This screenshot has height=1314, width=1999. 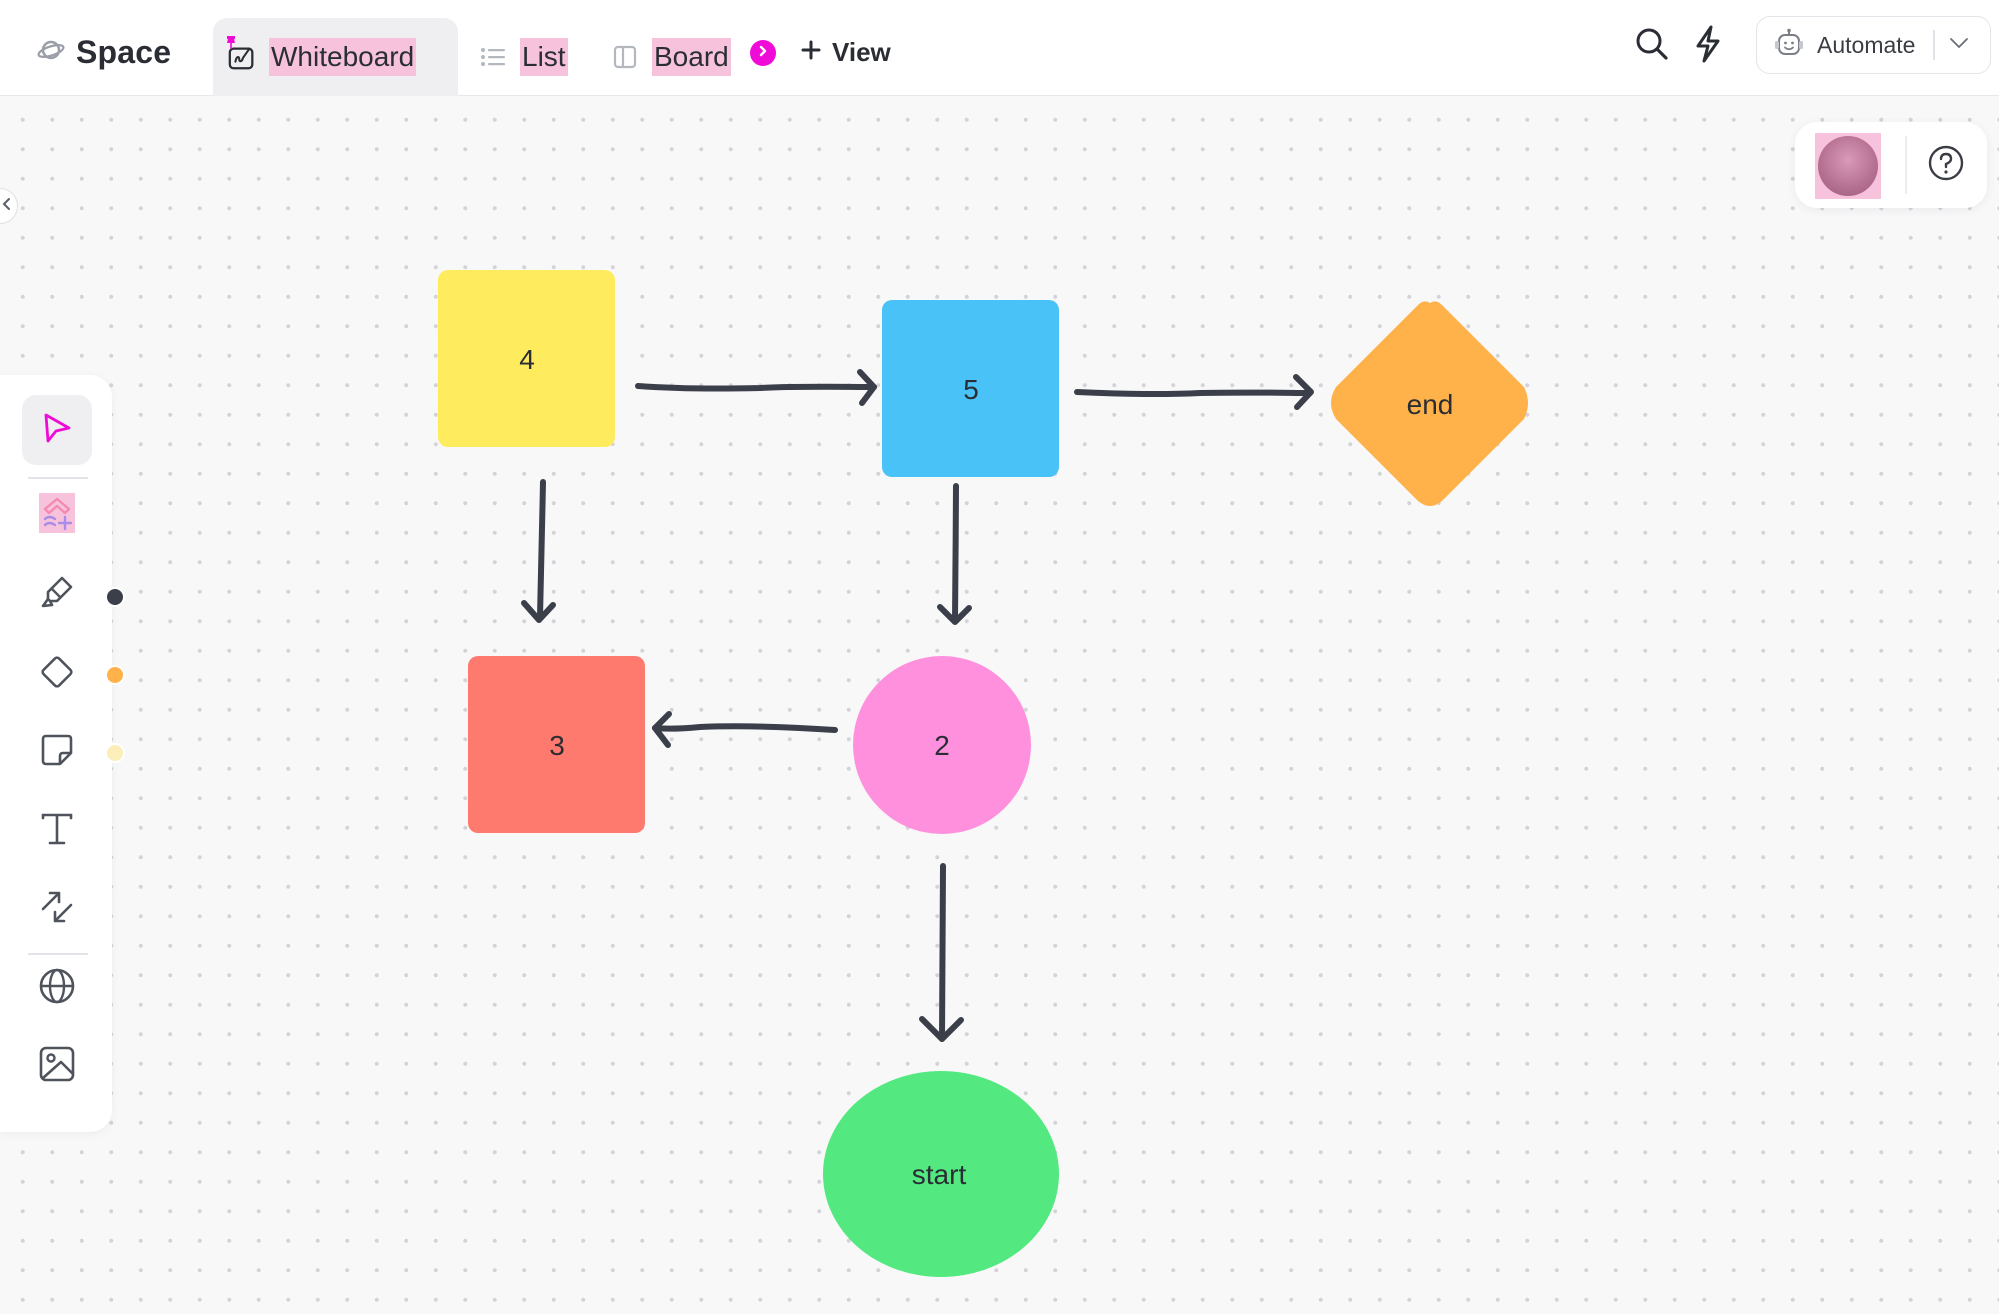 I want to click on node-5-label: 5, so click(x=971, y=389).